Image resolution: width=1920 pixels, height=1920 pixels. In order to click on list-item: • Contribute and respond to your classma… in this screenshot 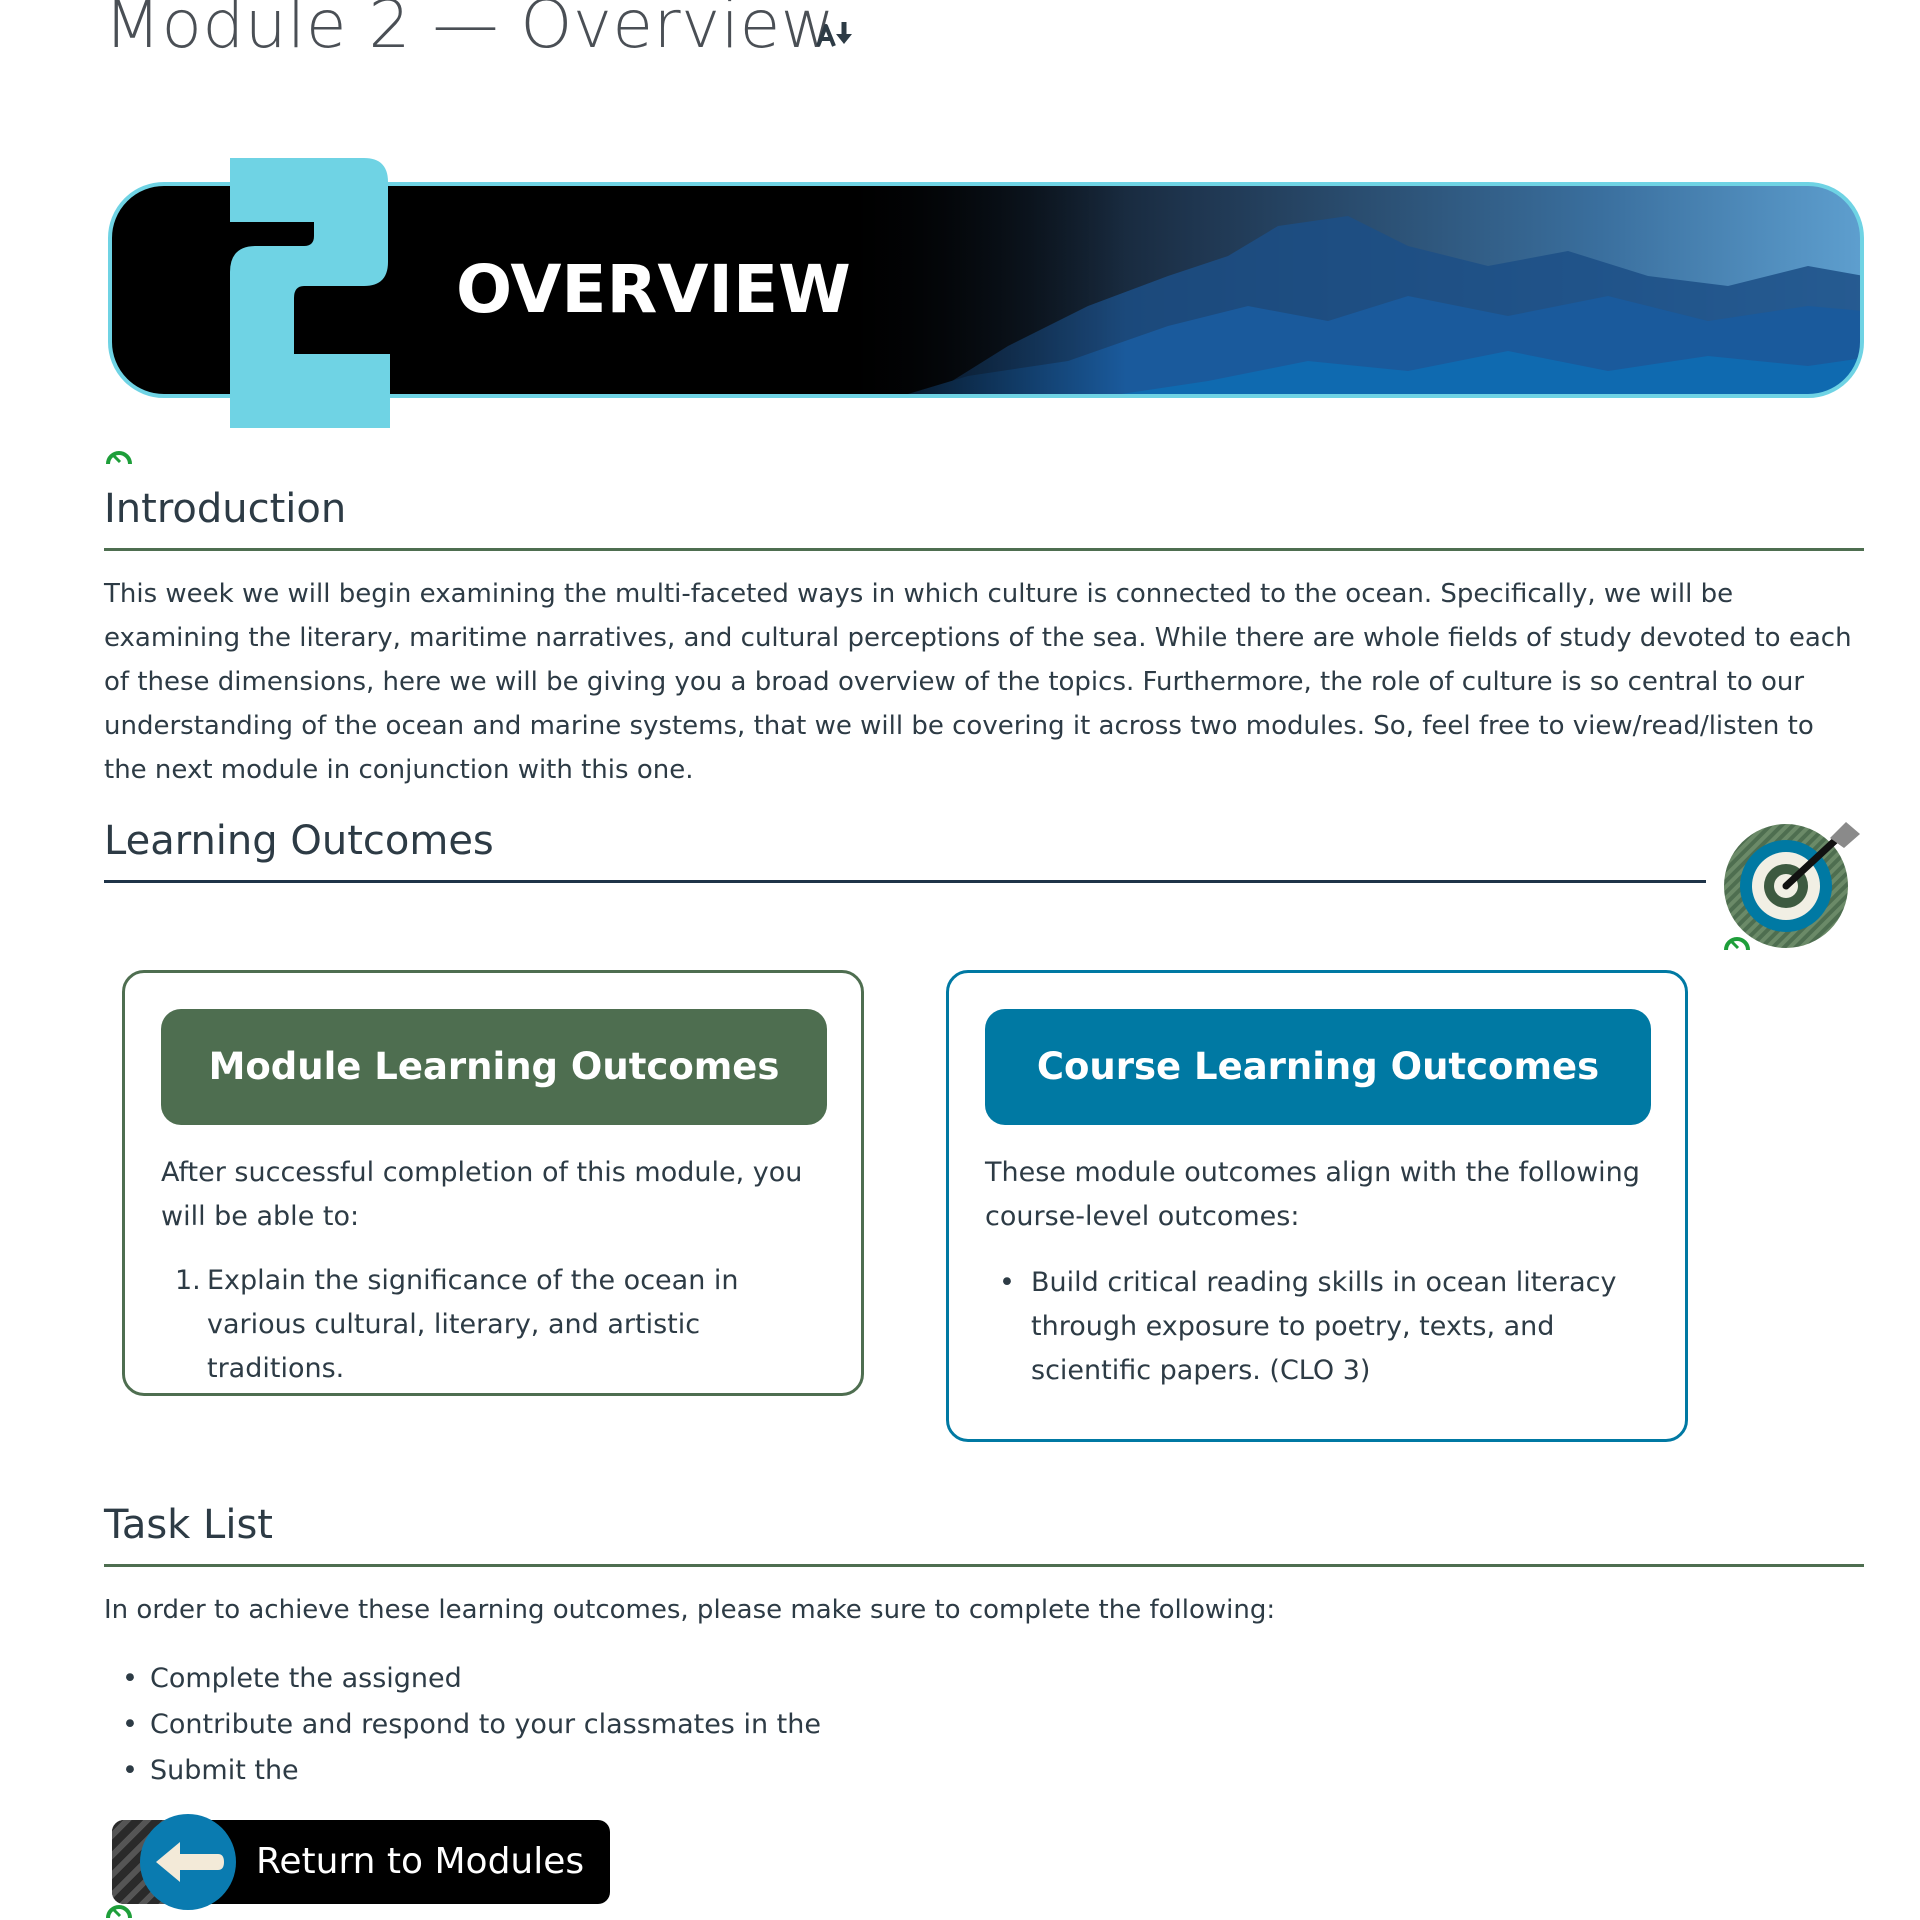, I will do `click(462, 1725)`.